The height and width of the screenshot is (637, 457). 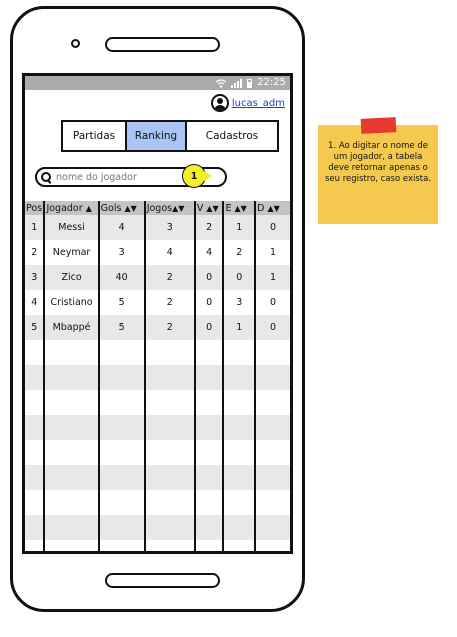 I want to click on cell-jogador: Cristiano, so click(x=71, y=302).